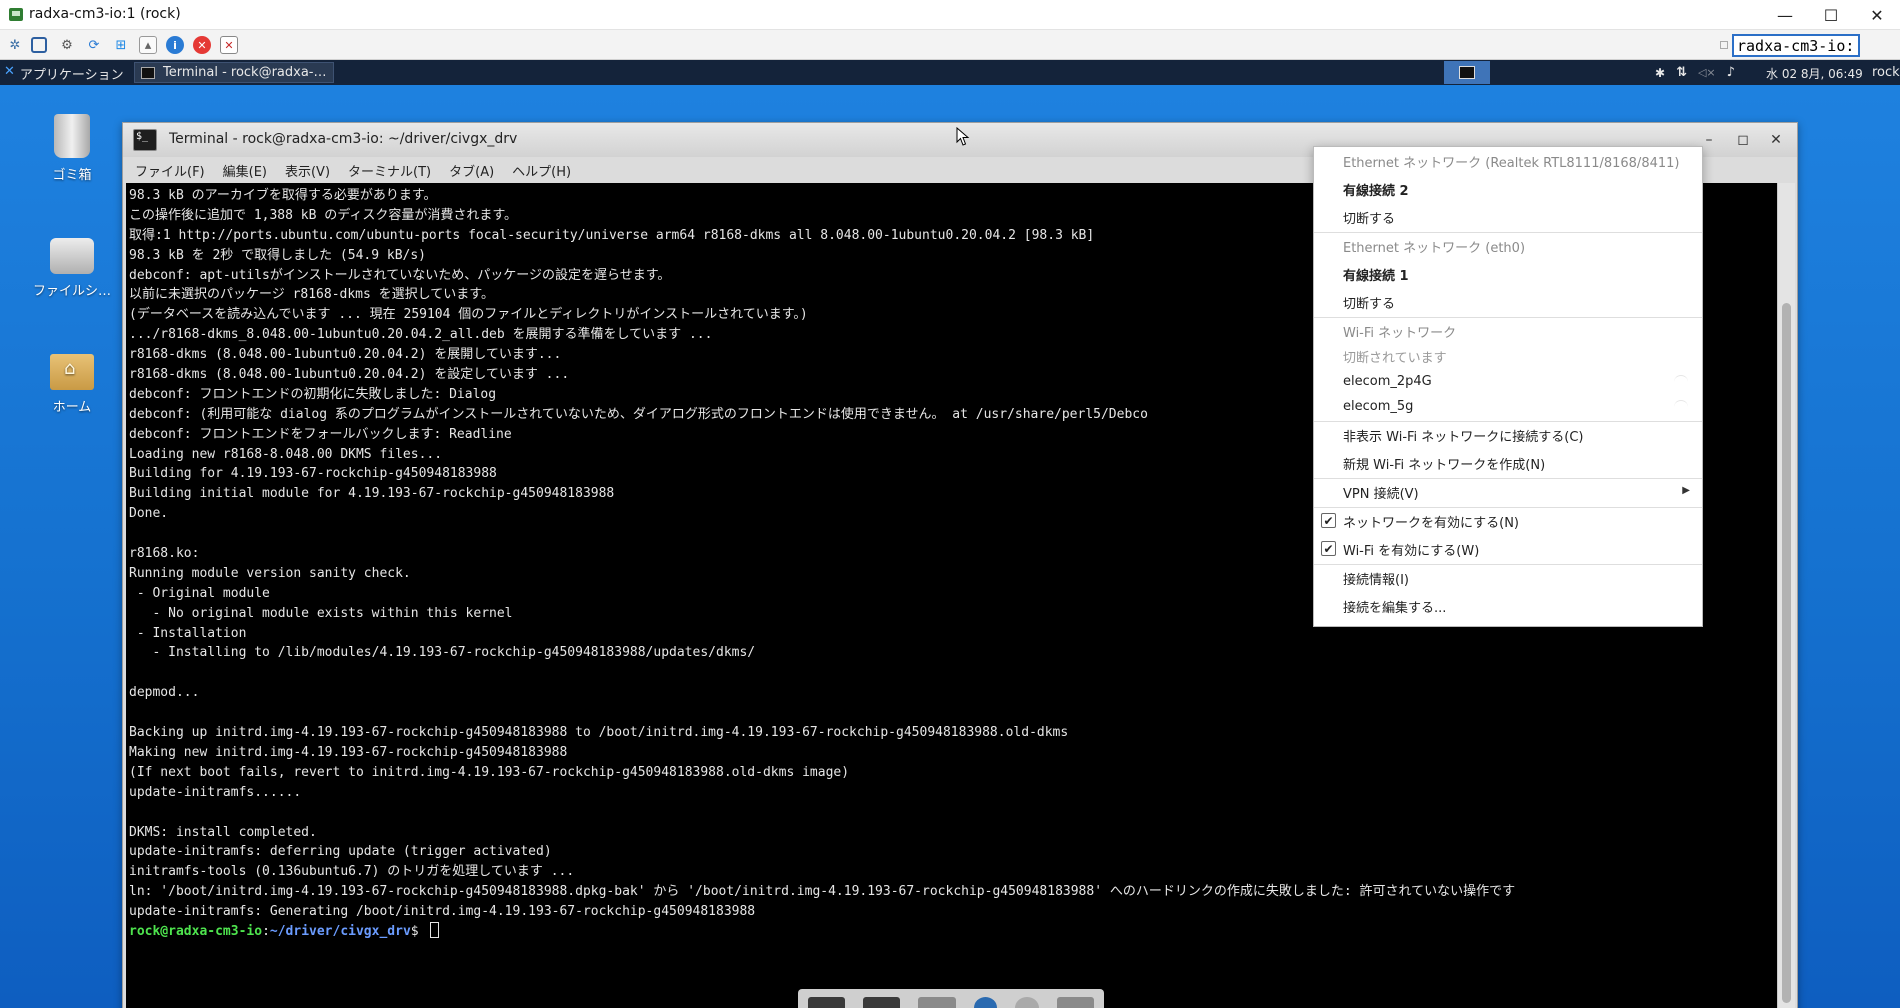 The width and height of the screenshot is (1900, 1008). What do you see at coordinates (1027, 1002) in the screenshot?
I see `dock-search-icon` at bounding box center [1027, 1002].